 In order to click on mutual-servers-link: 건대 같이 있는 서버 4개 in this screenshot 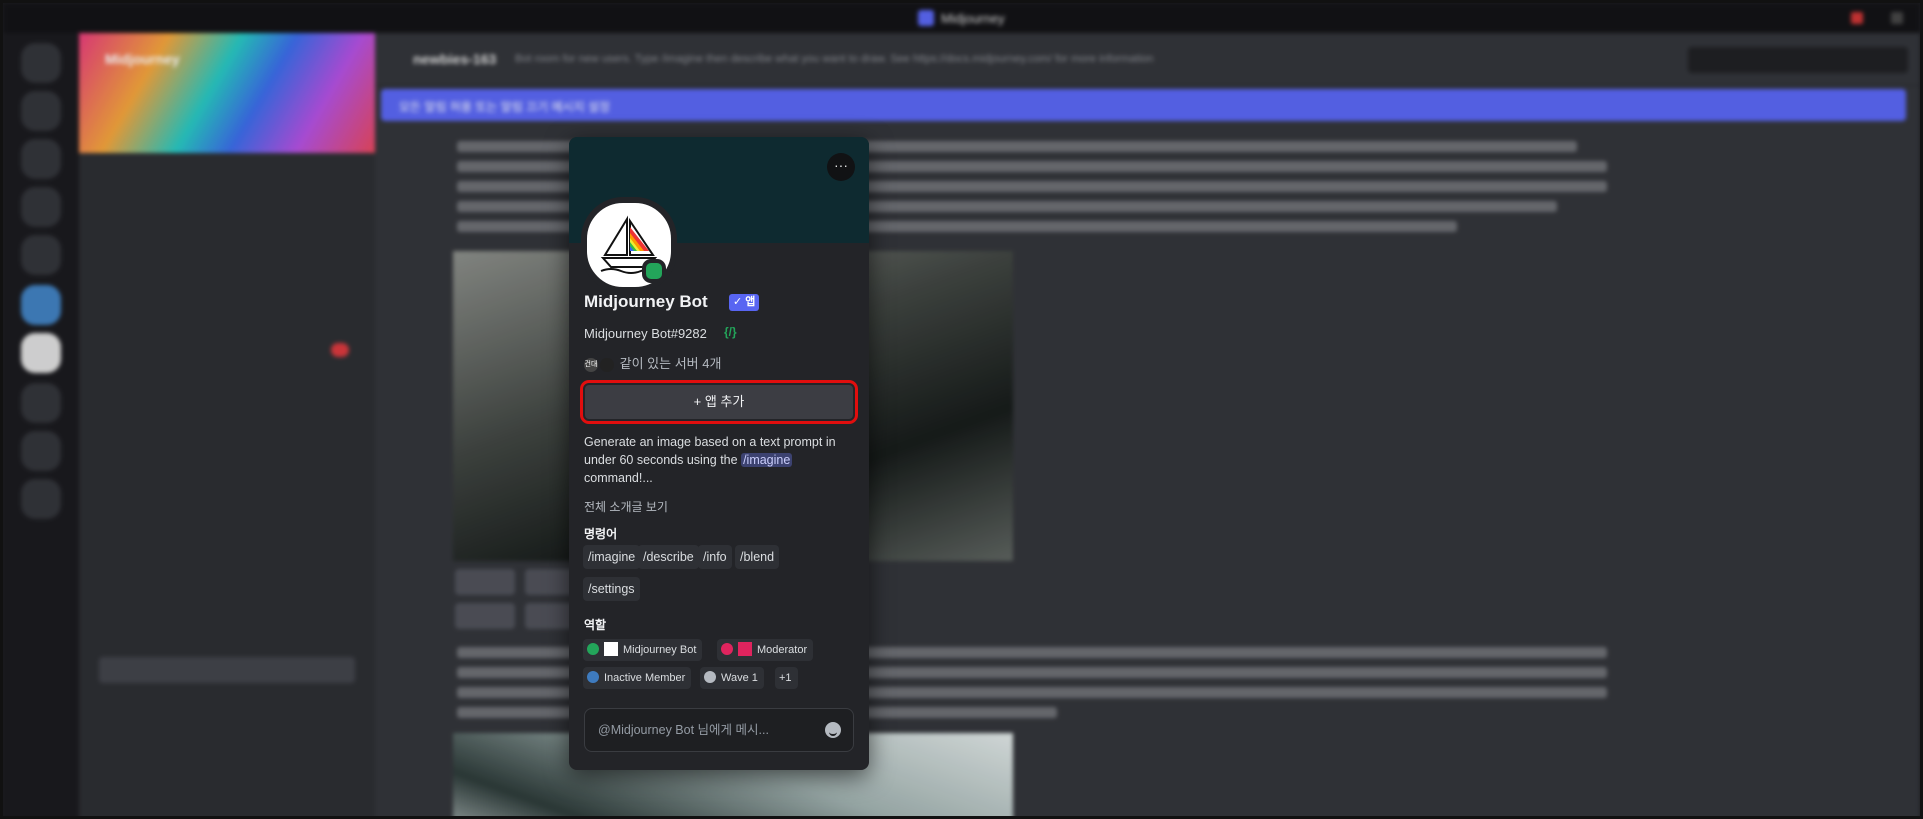, I will do `click(652, 362)`.